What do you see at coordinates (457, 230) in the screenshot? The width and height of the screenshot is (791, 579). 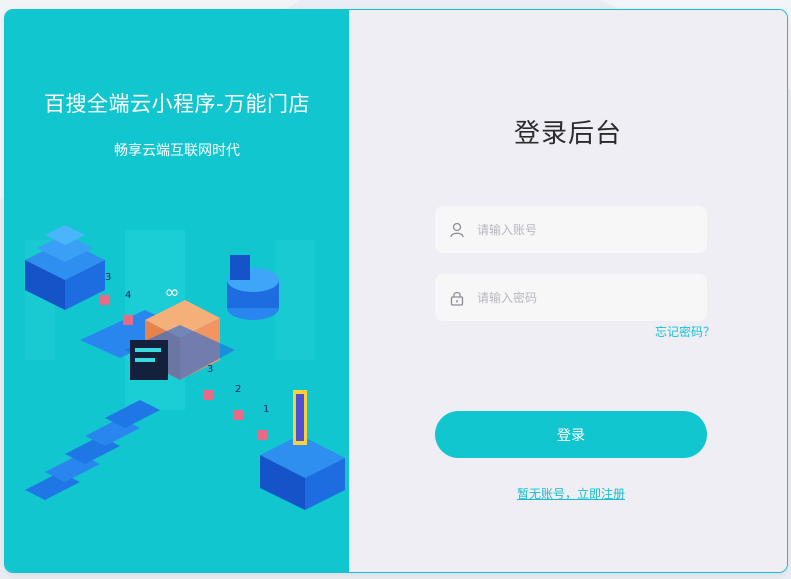 I see `user-icon` at bounding box center [457, 230].